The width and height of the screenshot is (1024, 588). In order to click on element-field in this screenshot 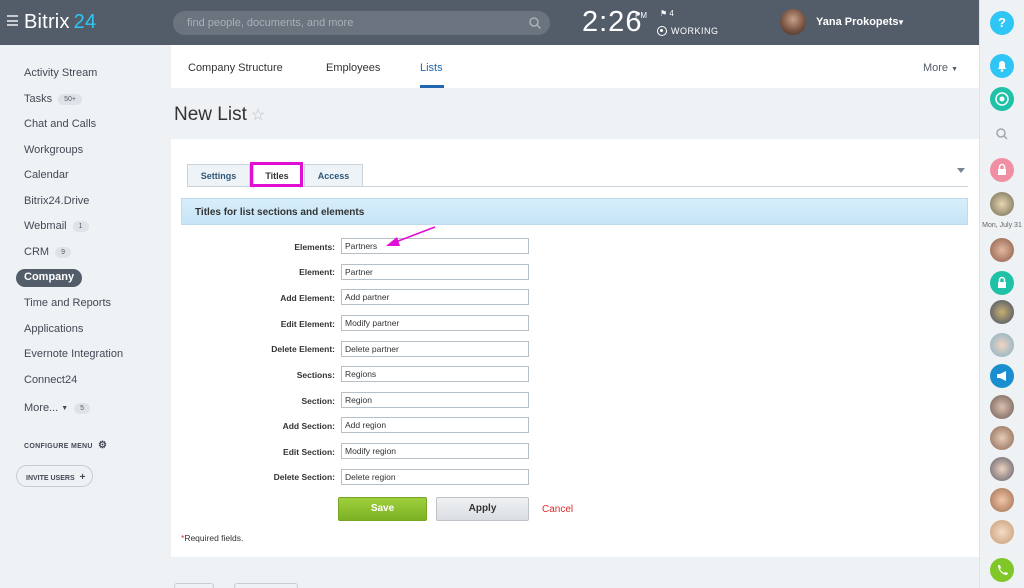, I will do `click(435, 272)`.